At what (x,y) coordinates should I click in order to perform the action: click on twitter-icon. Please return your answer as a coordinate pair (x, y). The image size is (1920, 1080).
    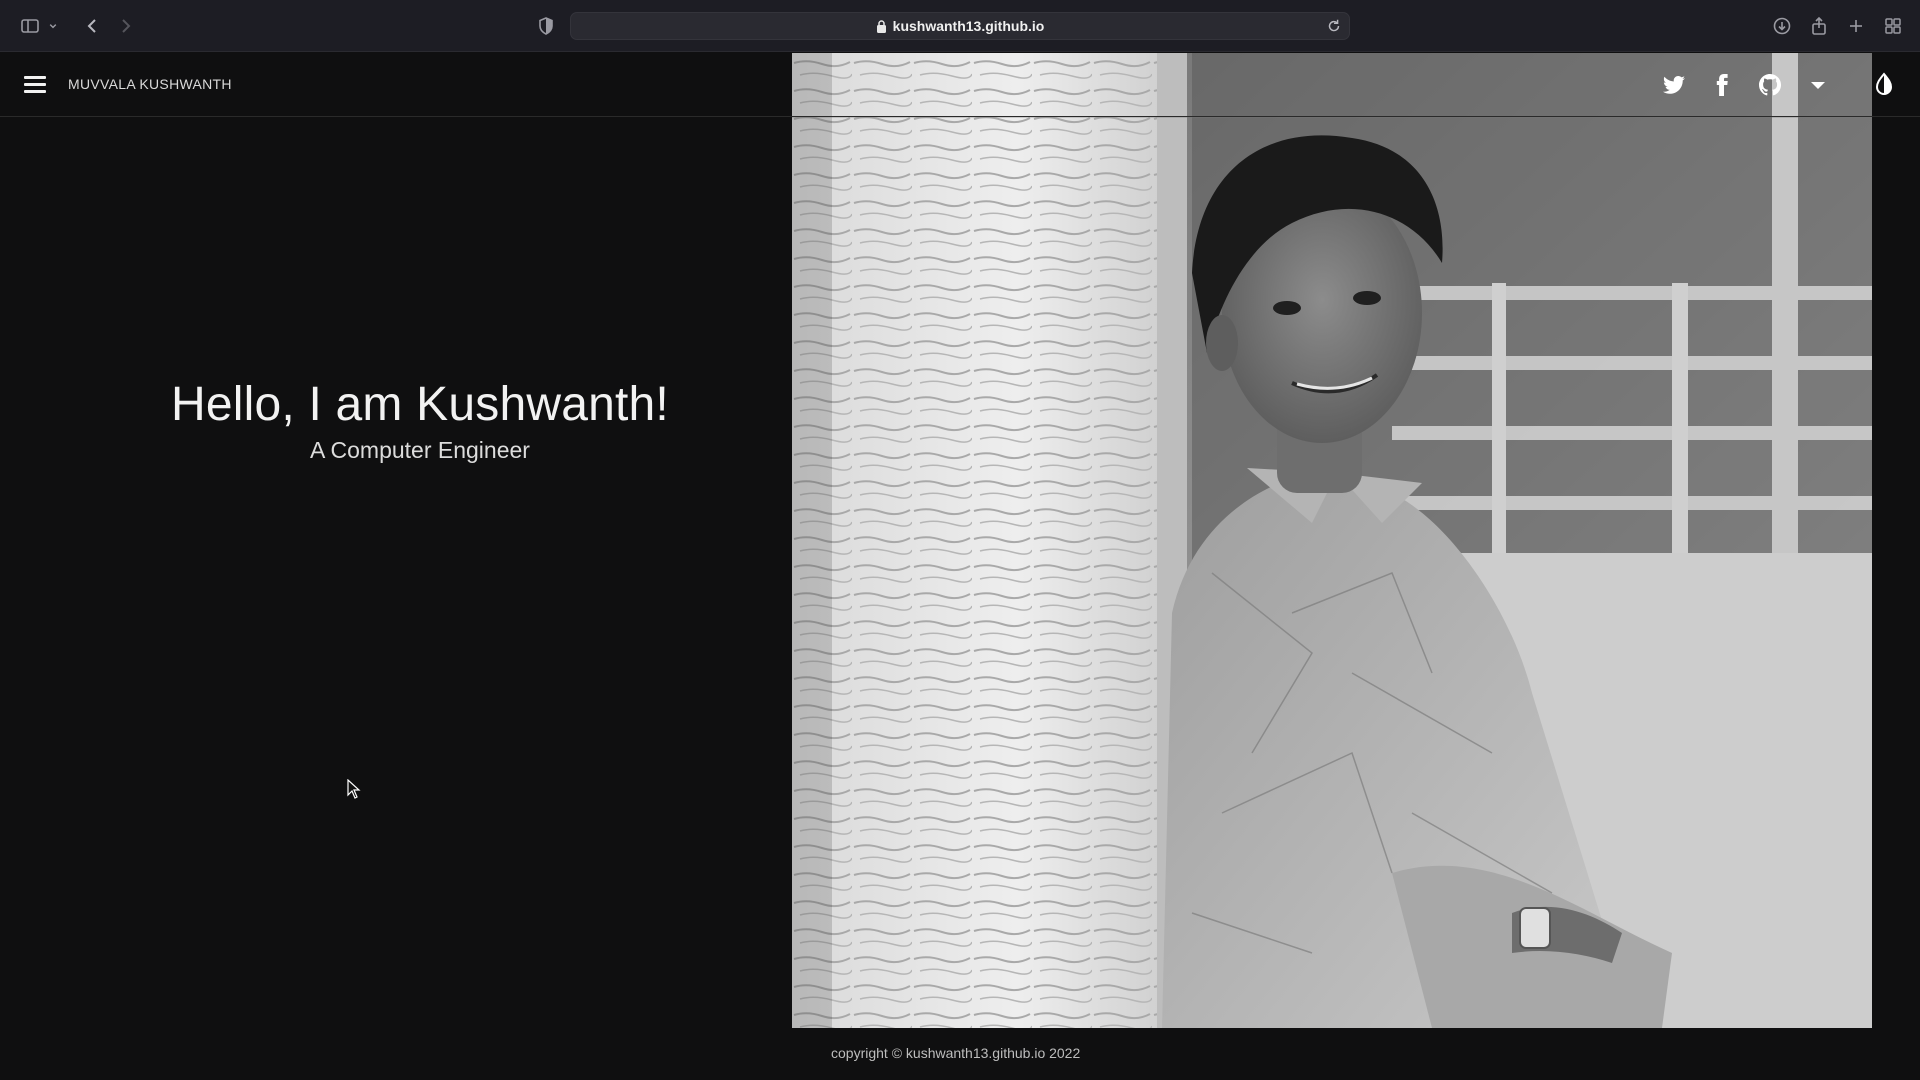
    Looking at the image, I should click on (1674, 85).